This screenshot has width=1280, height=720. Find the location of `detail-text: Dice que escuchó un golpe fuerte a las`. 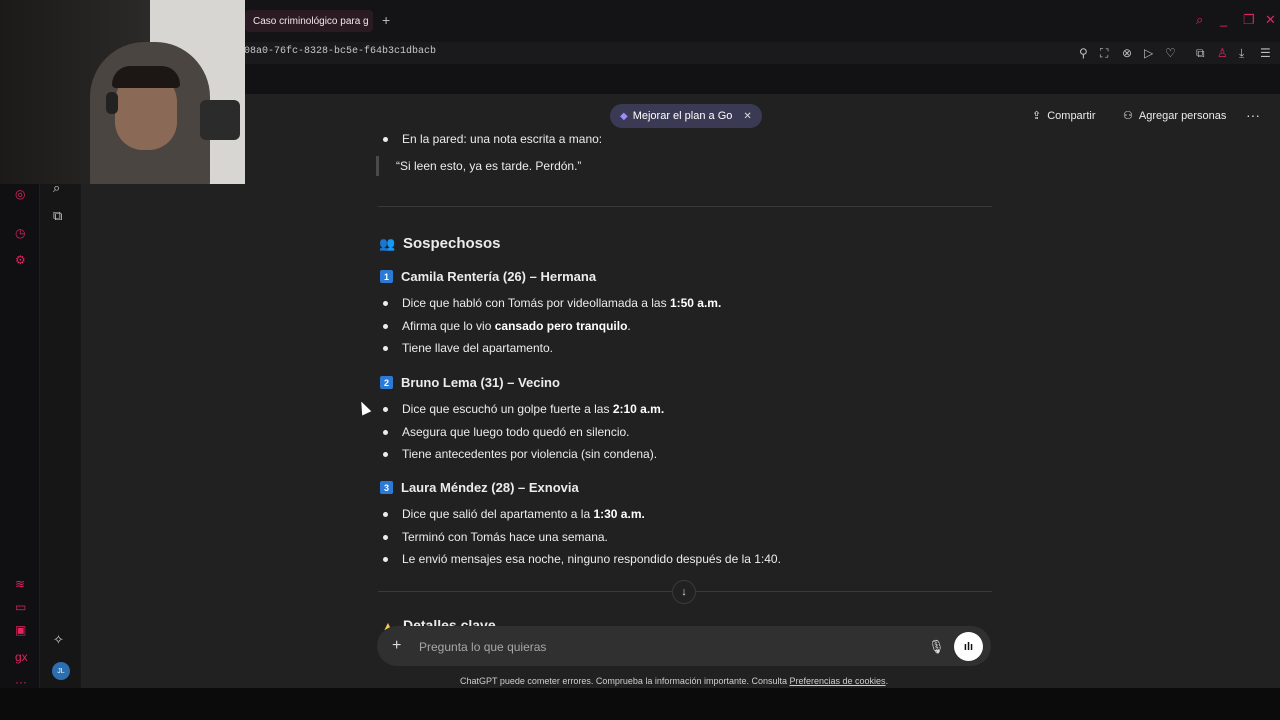

detail-text: Dice que escuchó un golpe fuerte a las is located at coordinates (507, 409).